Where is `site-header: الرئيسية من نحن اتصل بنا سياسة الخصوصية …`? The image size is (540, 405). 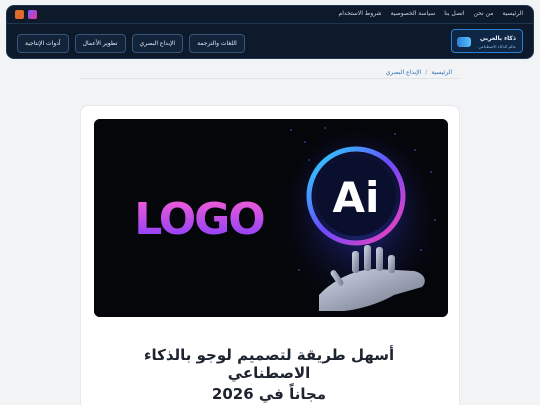 site-header: الرئيسية من نحن اتصل بنا سياسة الخصوصية … is located at coordinates (270, 32).